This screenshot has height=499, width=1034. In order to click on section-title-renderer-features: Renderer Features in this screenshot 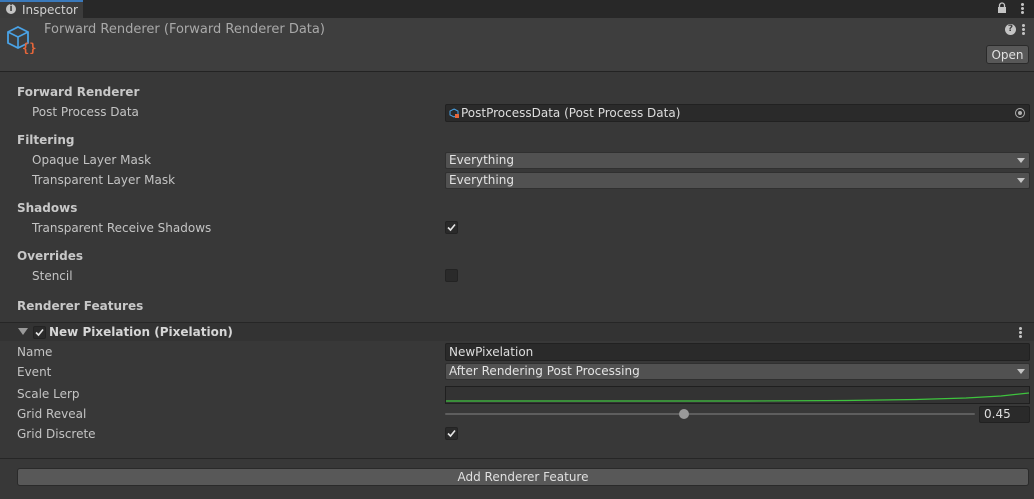, I will do `click(80, 306)`.